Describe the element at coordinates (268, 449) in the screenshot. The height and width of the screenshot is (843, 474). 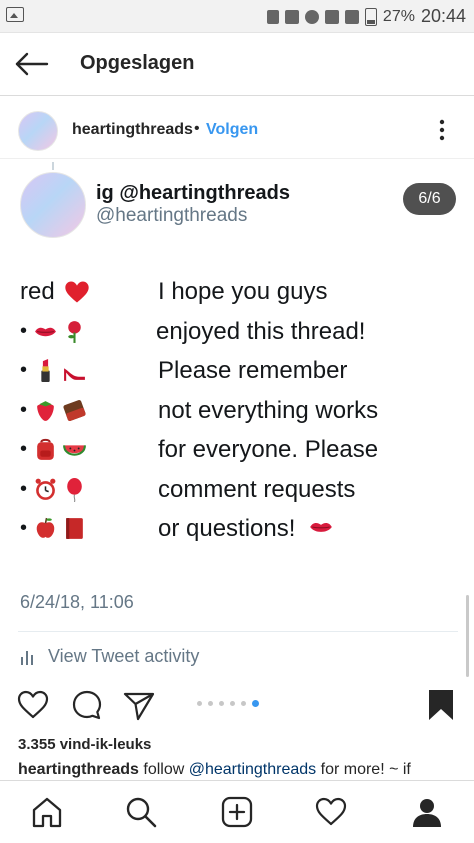
I see `tweet-text-line: for everyone. Please` at that location.